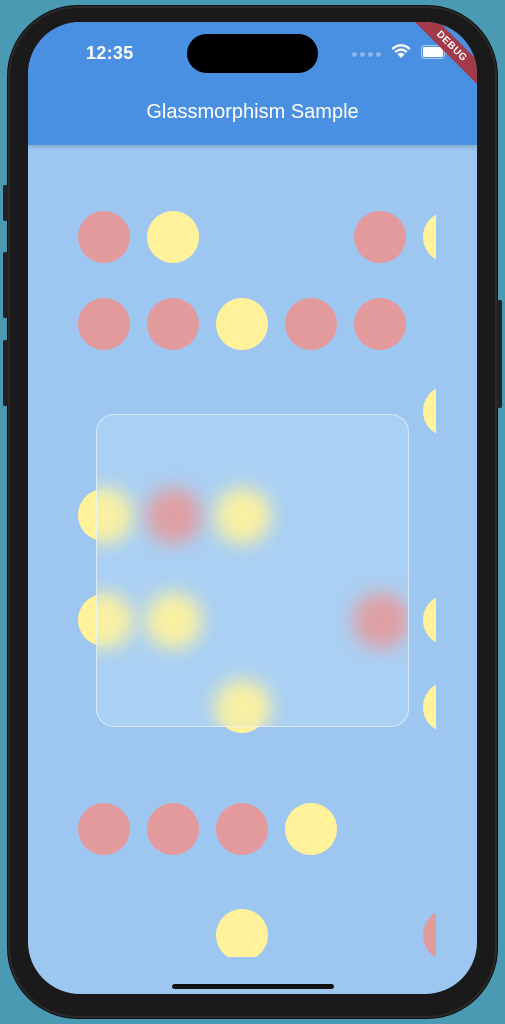 This screenshot has height=1024, width=505. What do you see at coordinates (253, 986) in the screenshot?
I see `home-indicator` at bounding box center [253, 986].